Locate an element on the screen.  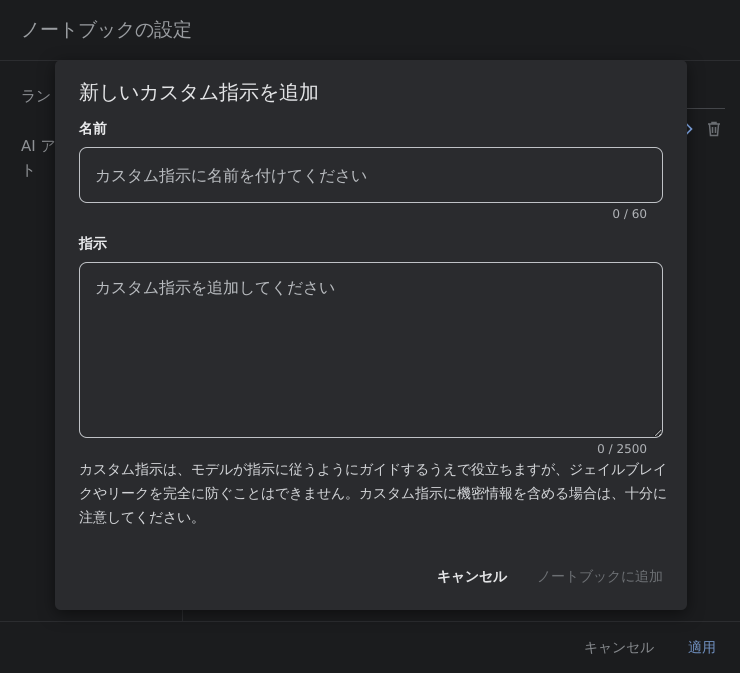
page-title: ノートブックの設定 is located at coordinates (106, 30).